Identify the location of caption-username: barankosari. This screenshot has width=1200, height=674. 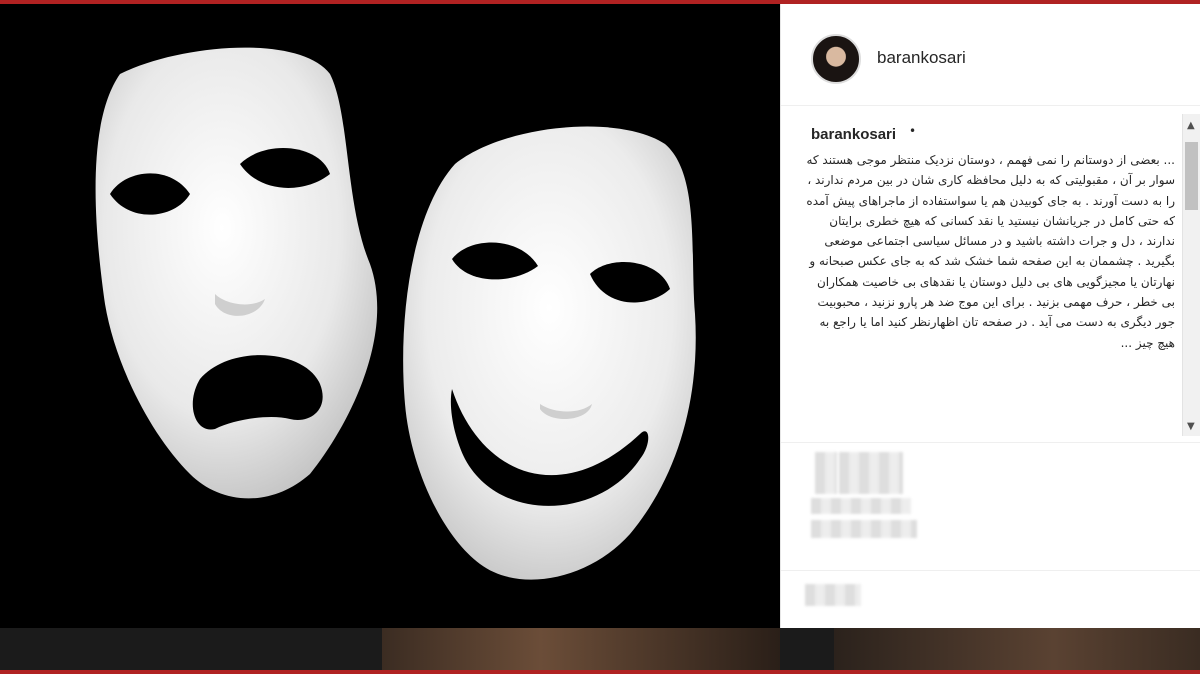
(853, 134).